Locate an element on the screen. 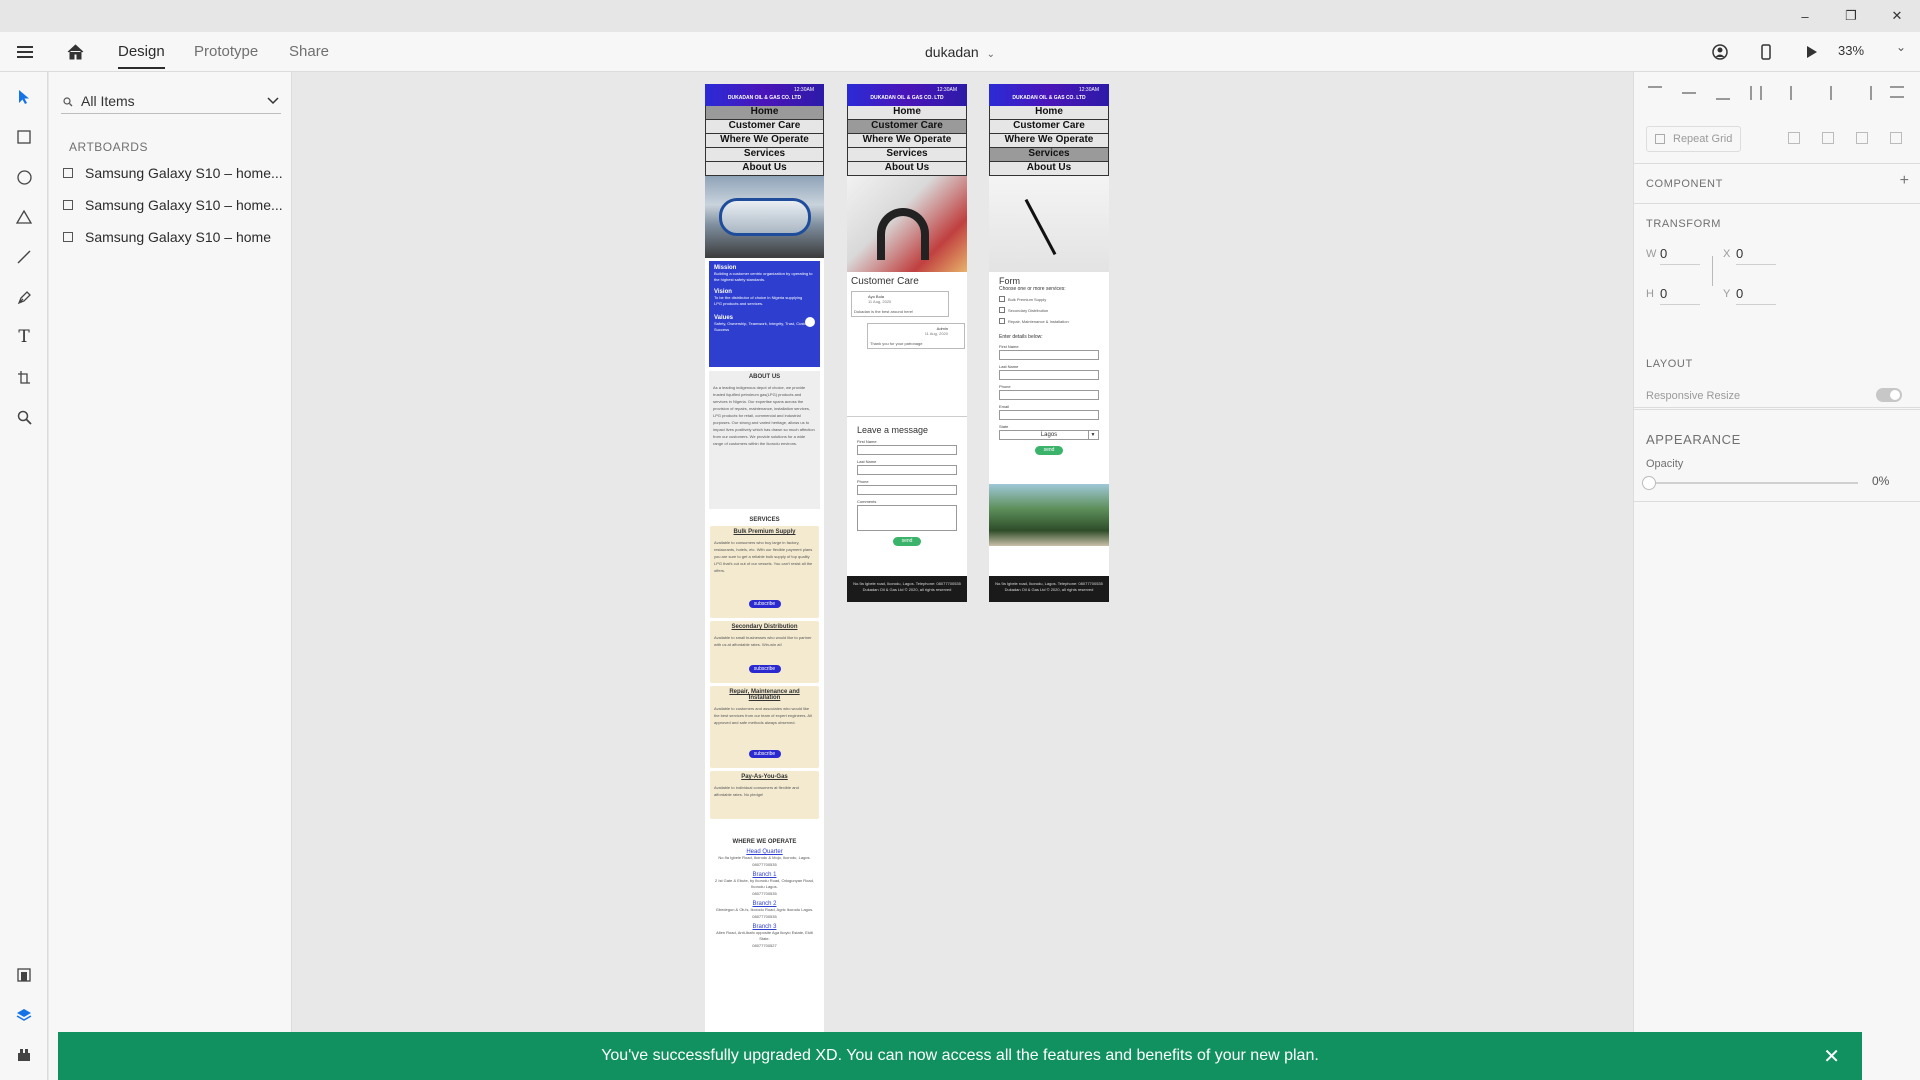 The image size is (1920, 1080). assets-panel-icon is located at coordinates (24, 975).